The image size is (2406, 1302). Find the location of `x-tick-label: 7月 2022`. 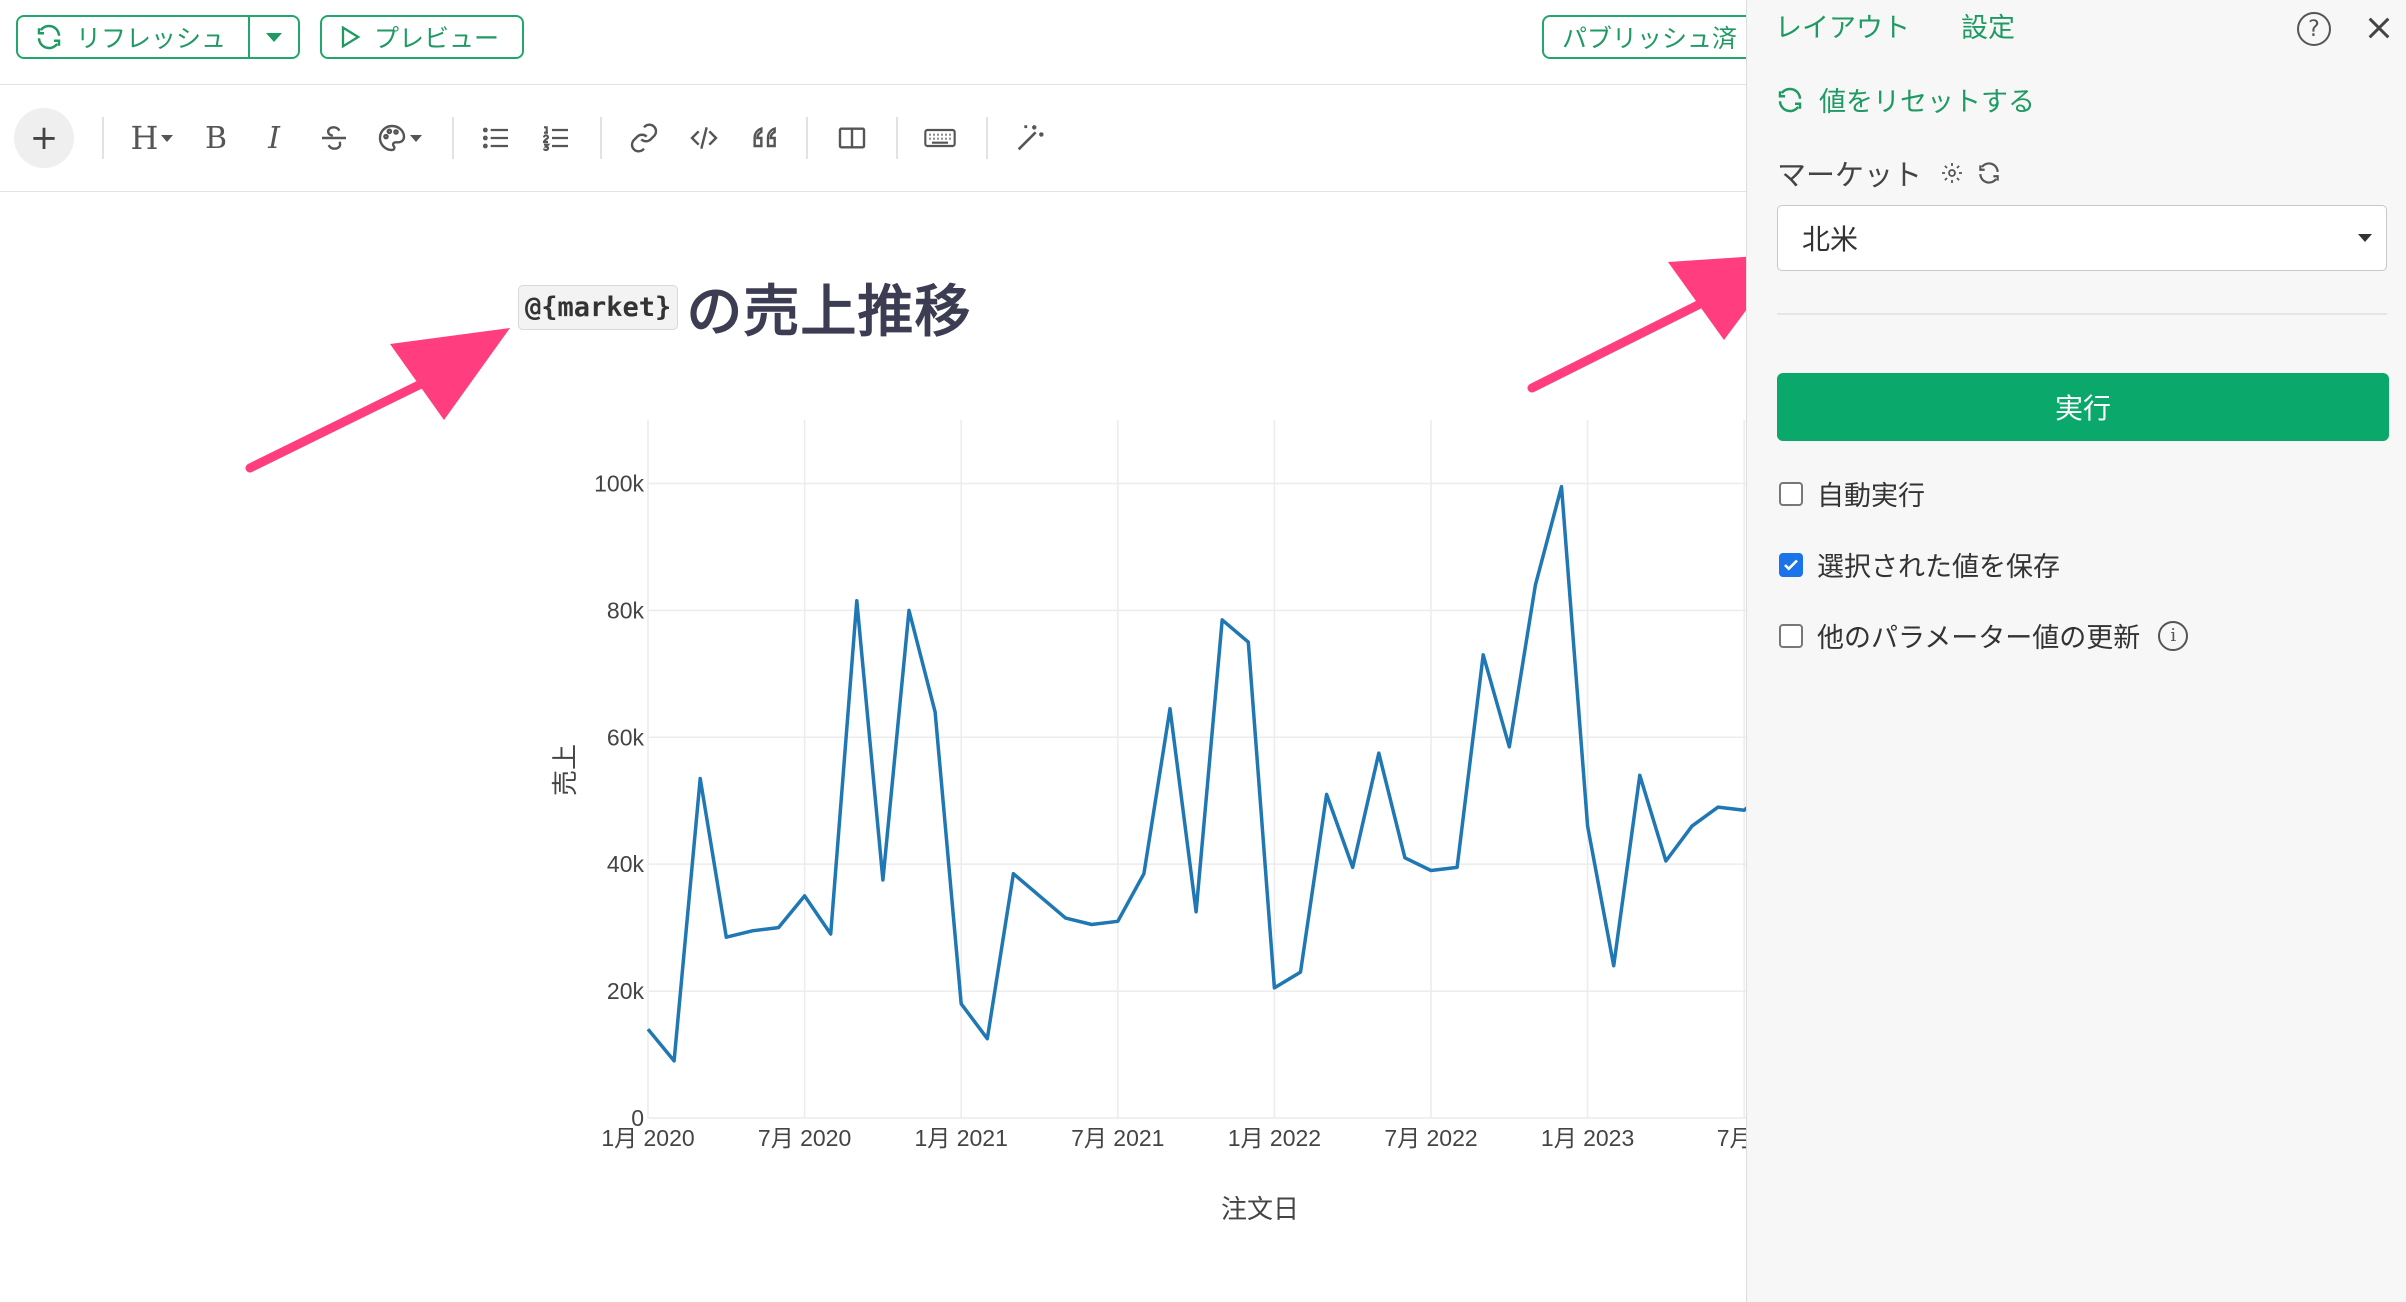

x-tick-label: 7月 2022 is located at coordinates (1430, 1138).